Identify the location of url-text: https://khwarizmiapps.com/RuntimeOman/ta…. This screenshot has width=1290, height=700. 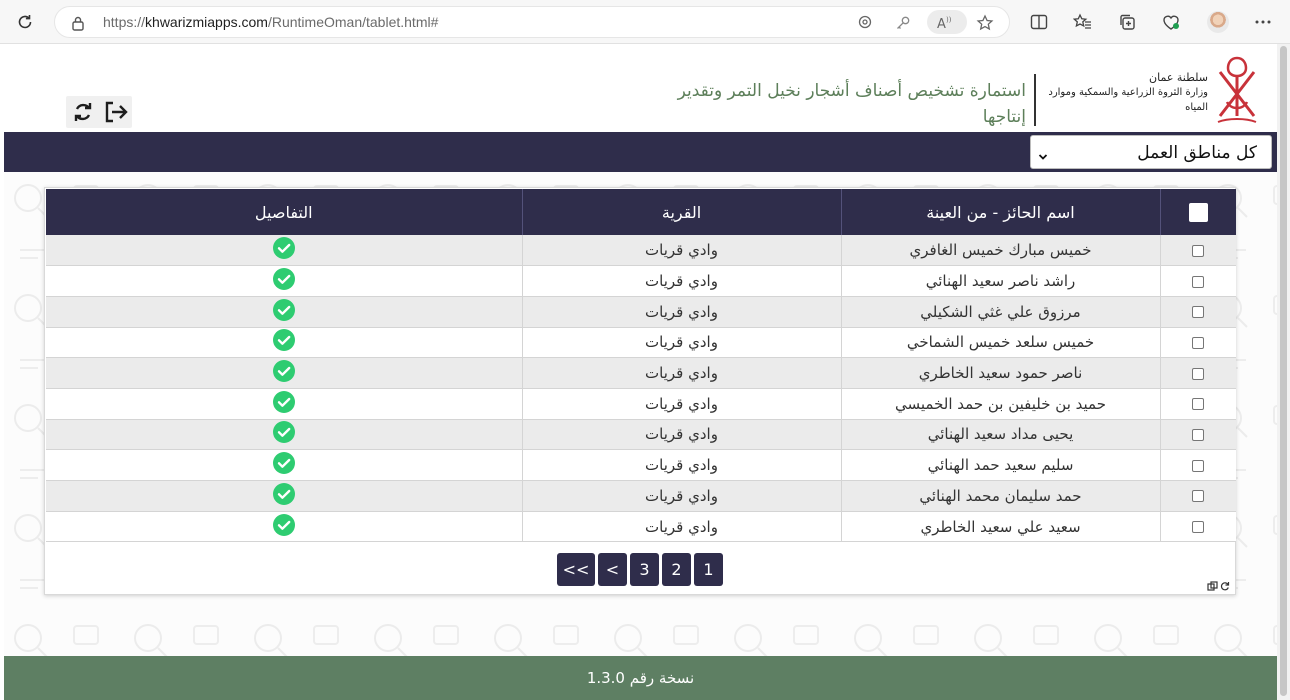
(271, 22).